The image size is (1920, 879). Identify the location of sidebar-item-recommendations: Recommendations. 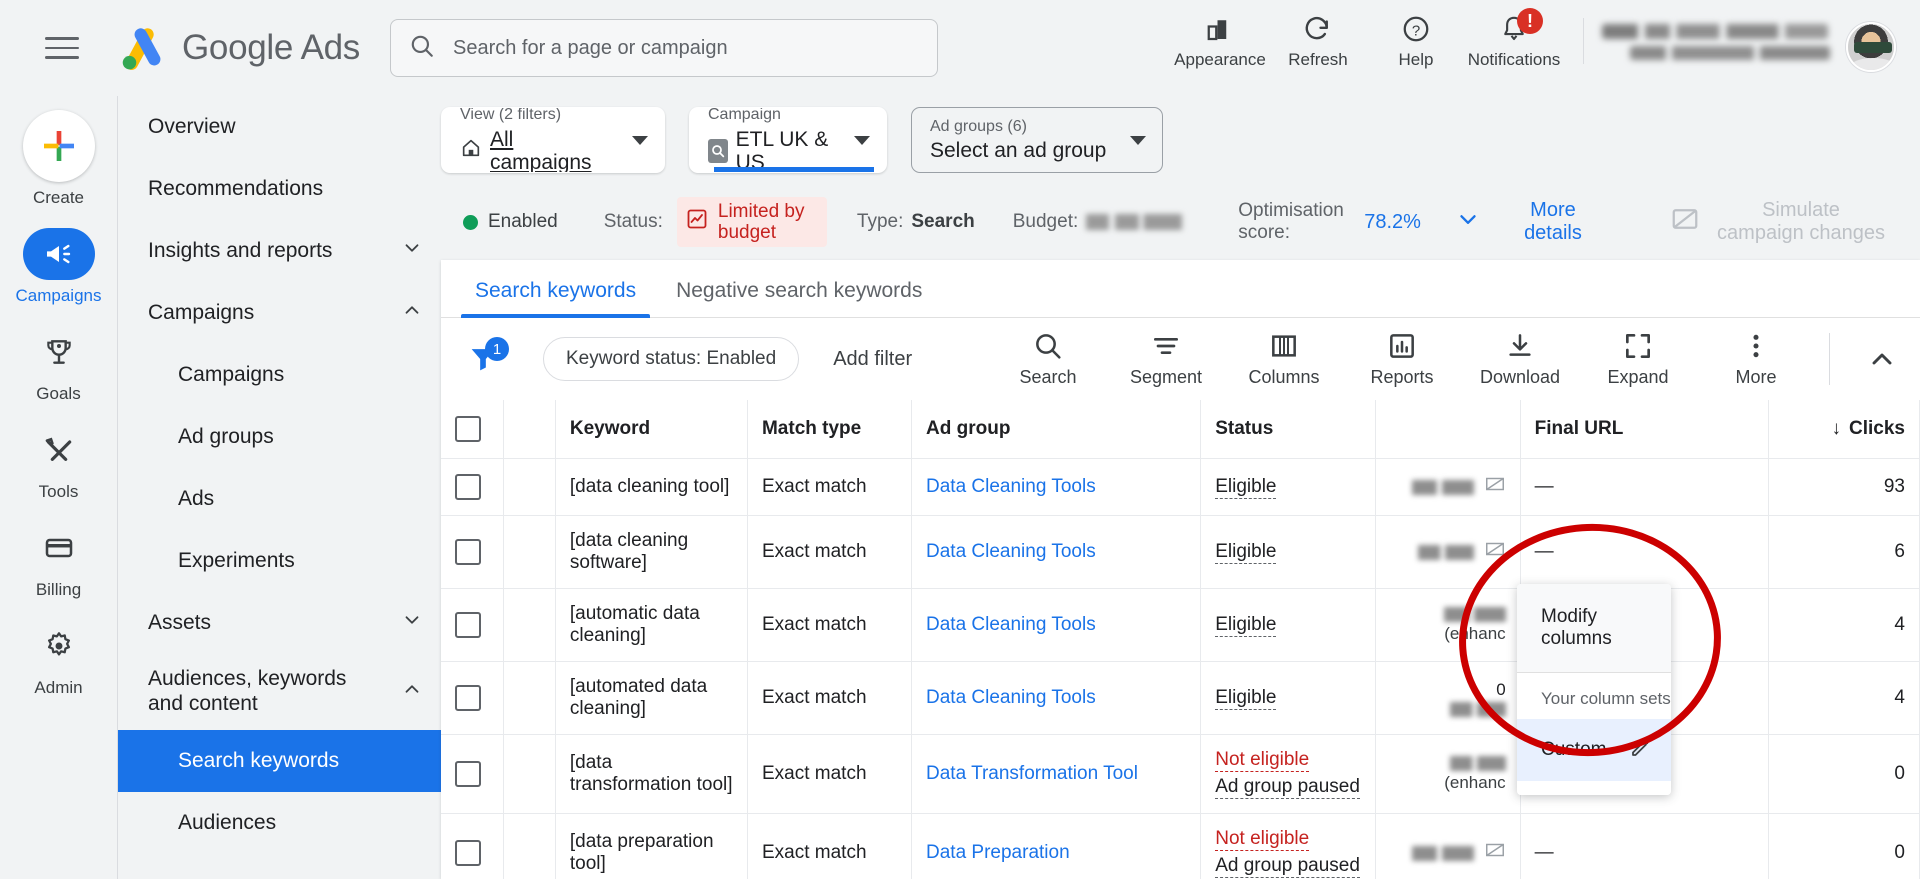
(279, 189).